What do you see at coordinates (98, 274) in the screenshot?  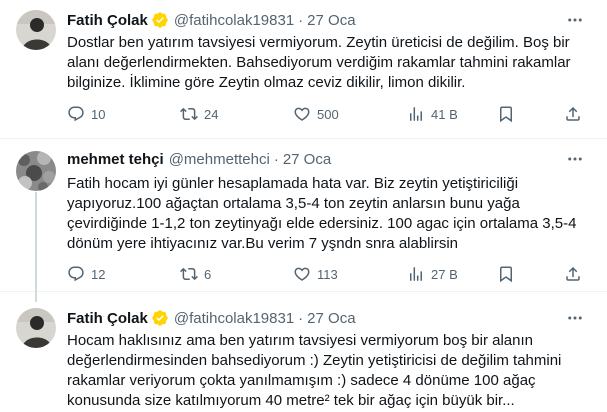 I see `reply-count: 12` at bounding box center [98, 274].